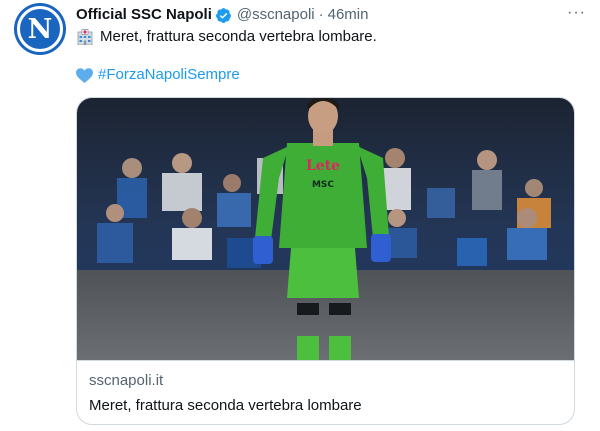 This screenshot has height=431, width=600. Describe the element at coordinates (84, 75) in the screenshot. I see `blue-heart-icon` at that location.